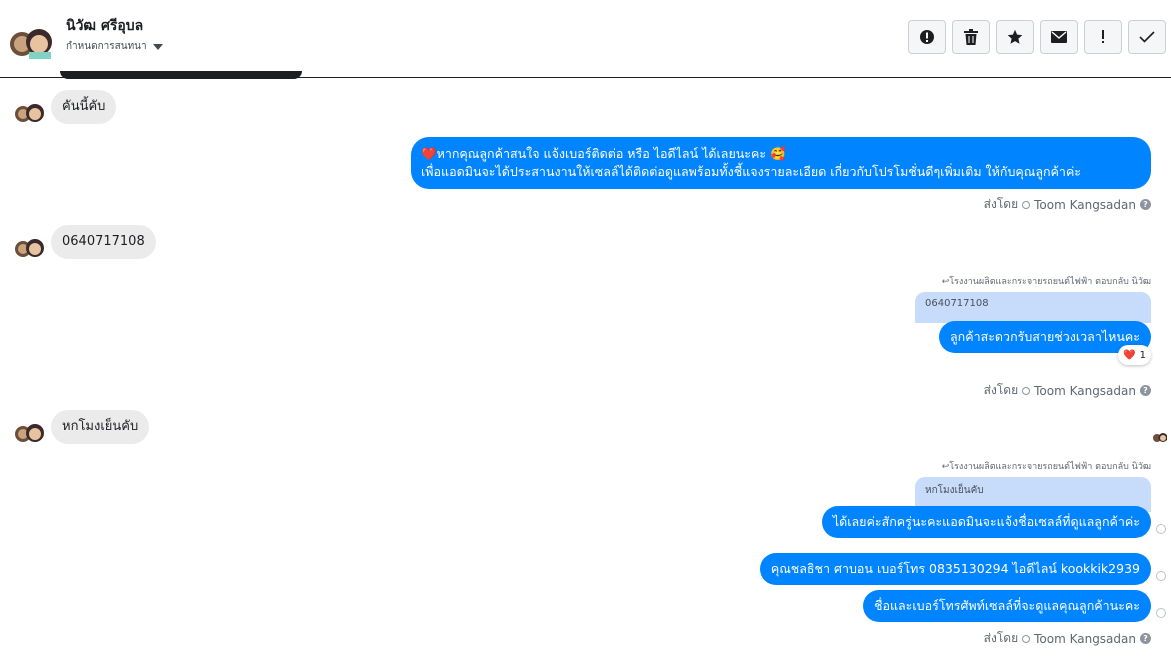 The image size is (1171, 666). I want to click on star-icon, so click(1015, 36).